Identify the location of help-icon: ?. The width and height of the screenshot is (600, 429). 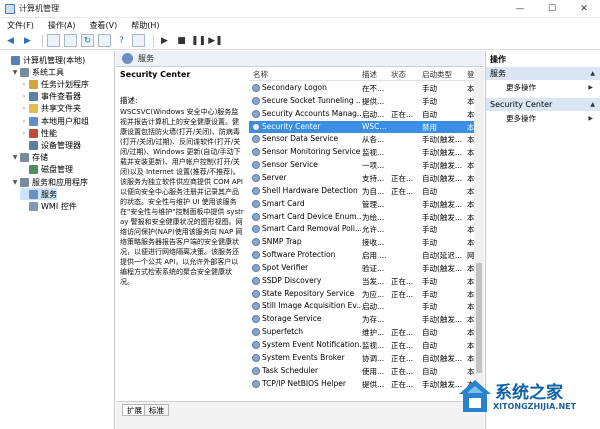
(121, 40).